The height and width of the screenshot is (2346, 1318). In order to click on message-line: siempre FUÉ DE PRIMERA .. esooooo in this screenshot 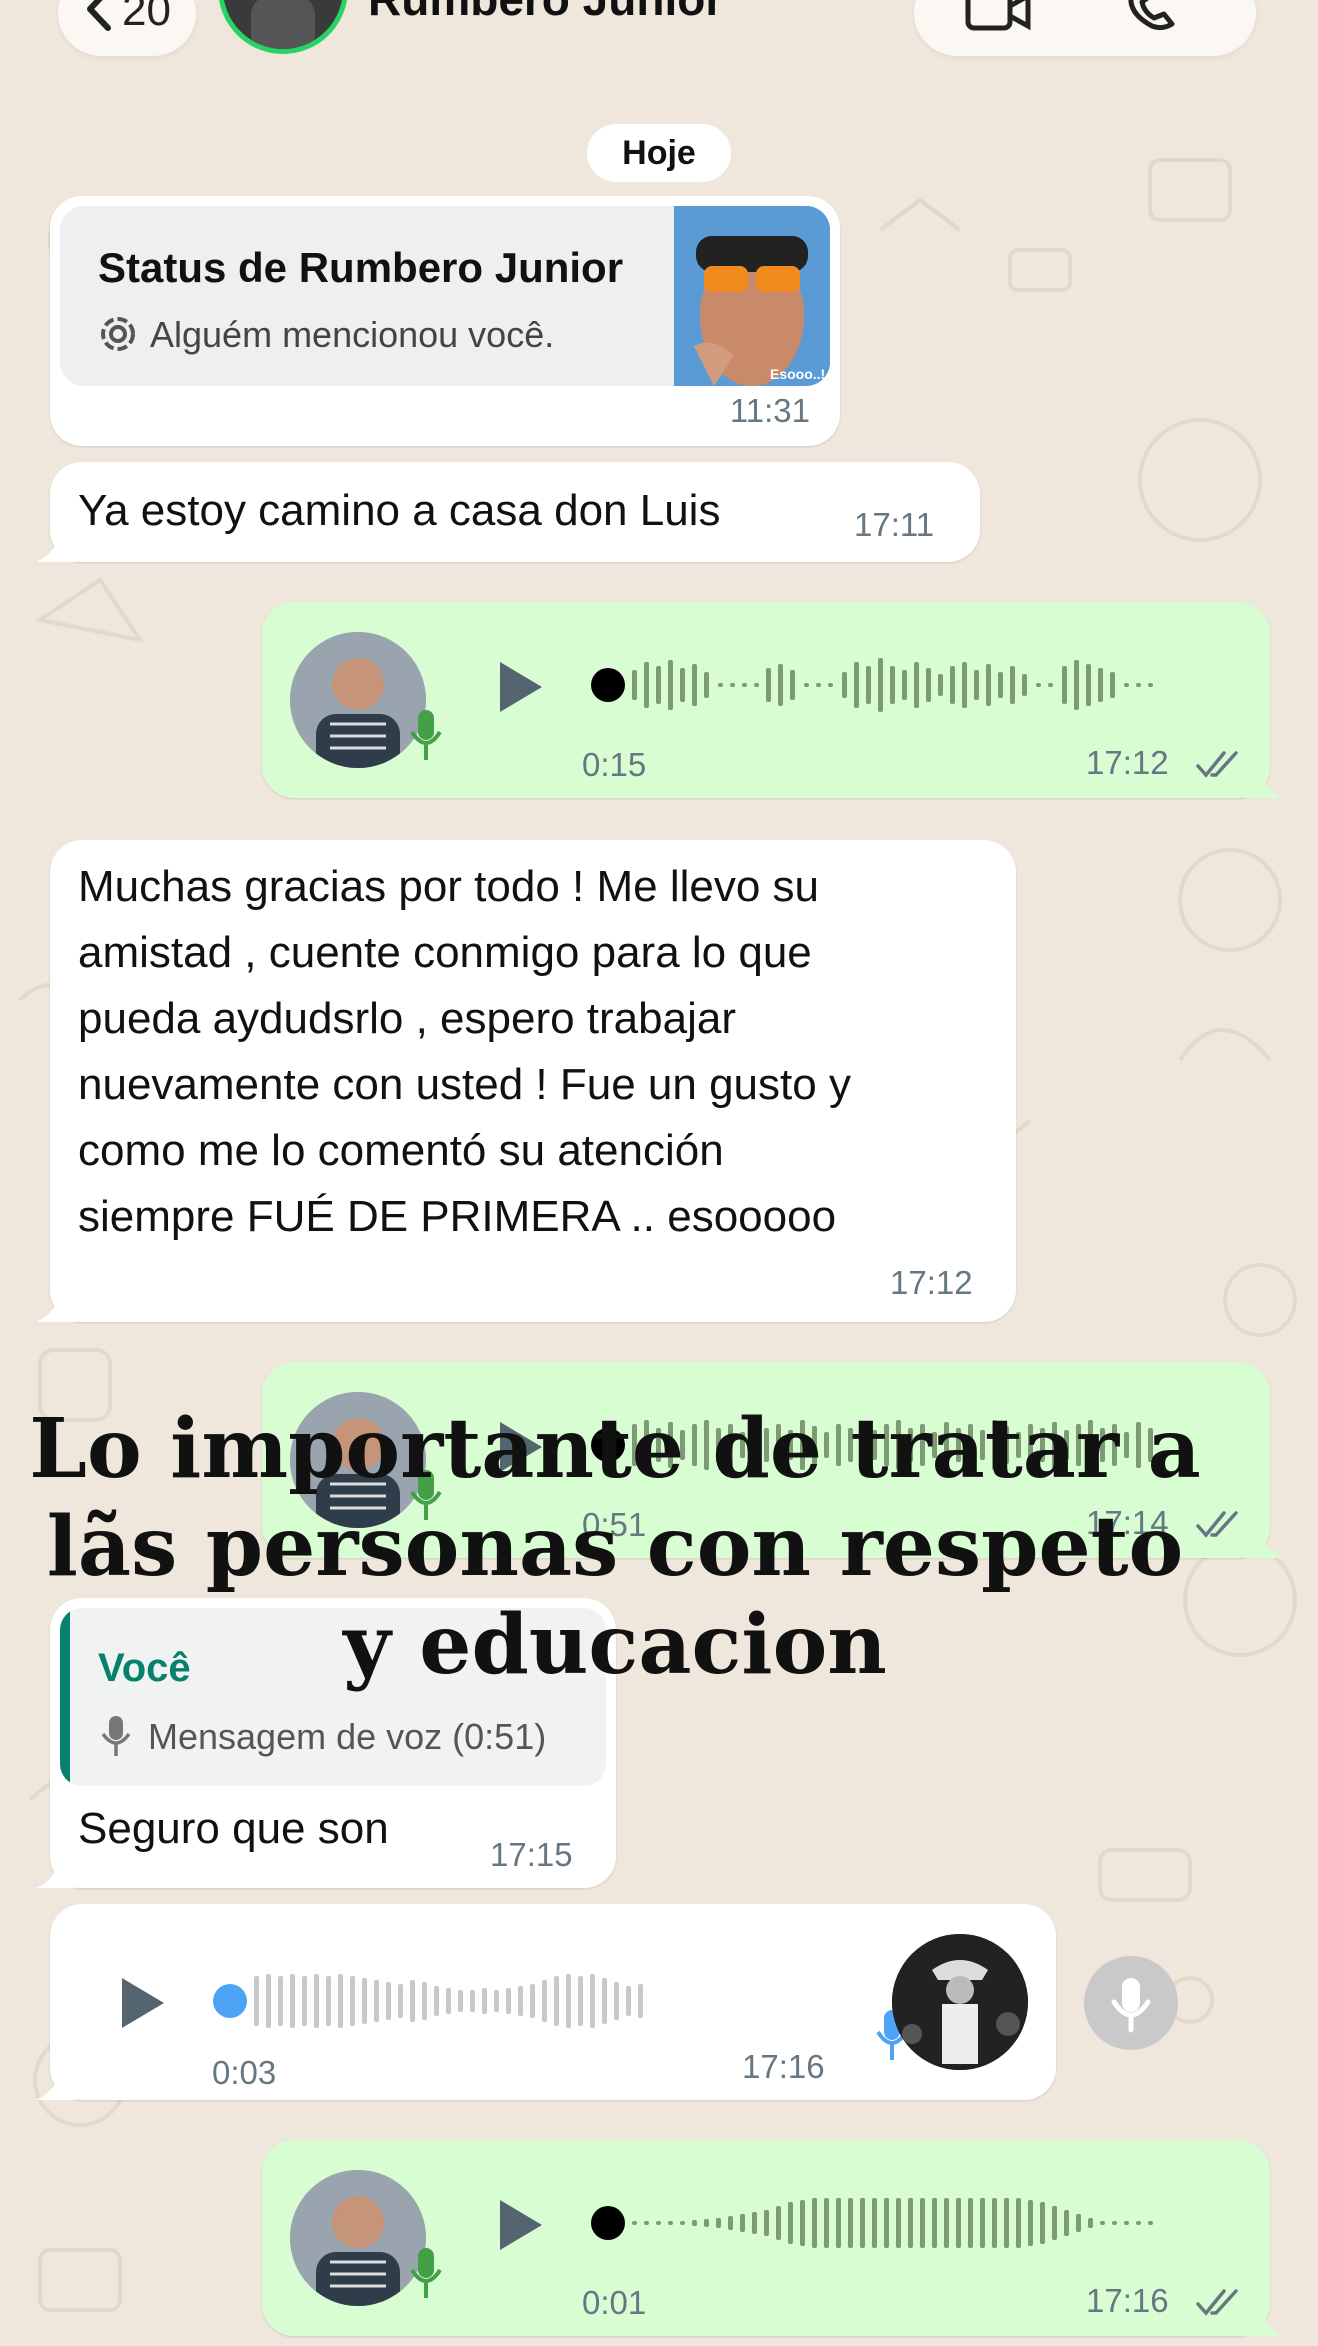, I will do `click(457, 1216)`.